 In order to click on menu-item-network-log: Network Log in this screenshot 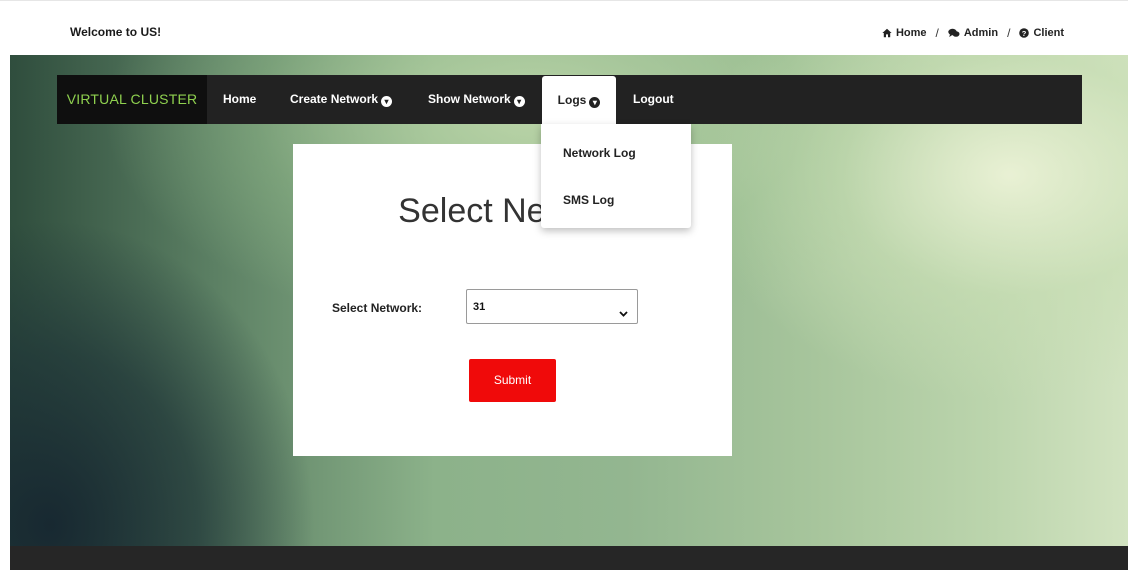, I will do `click(599, 153)`.